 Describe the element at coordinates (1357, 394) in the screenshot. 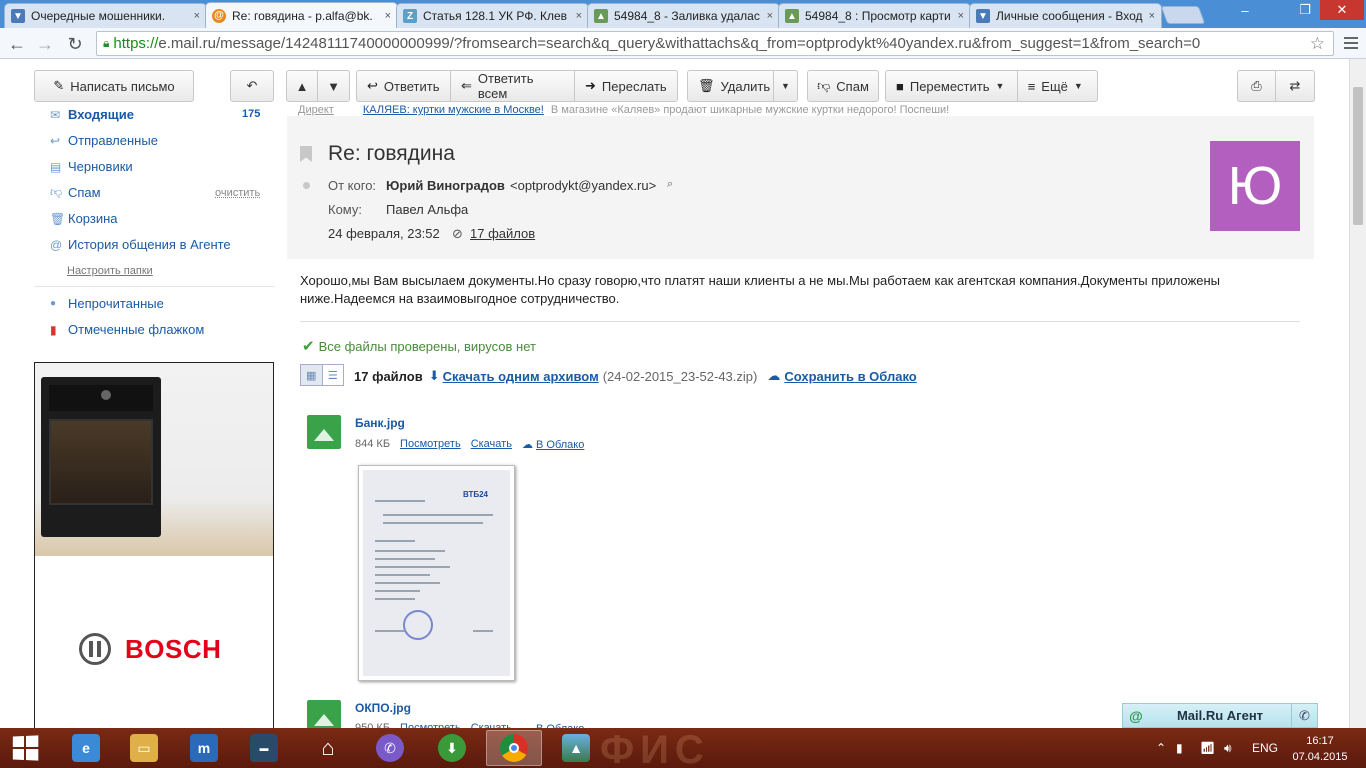

I see `page-scrollbar` at that location.